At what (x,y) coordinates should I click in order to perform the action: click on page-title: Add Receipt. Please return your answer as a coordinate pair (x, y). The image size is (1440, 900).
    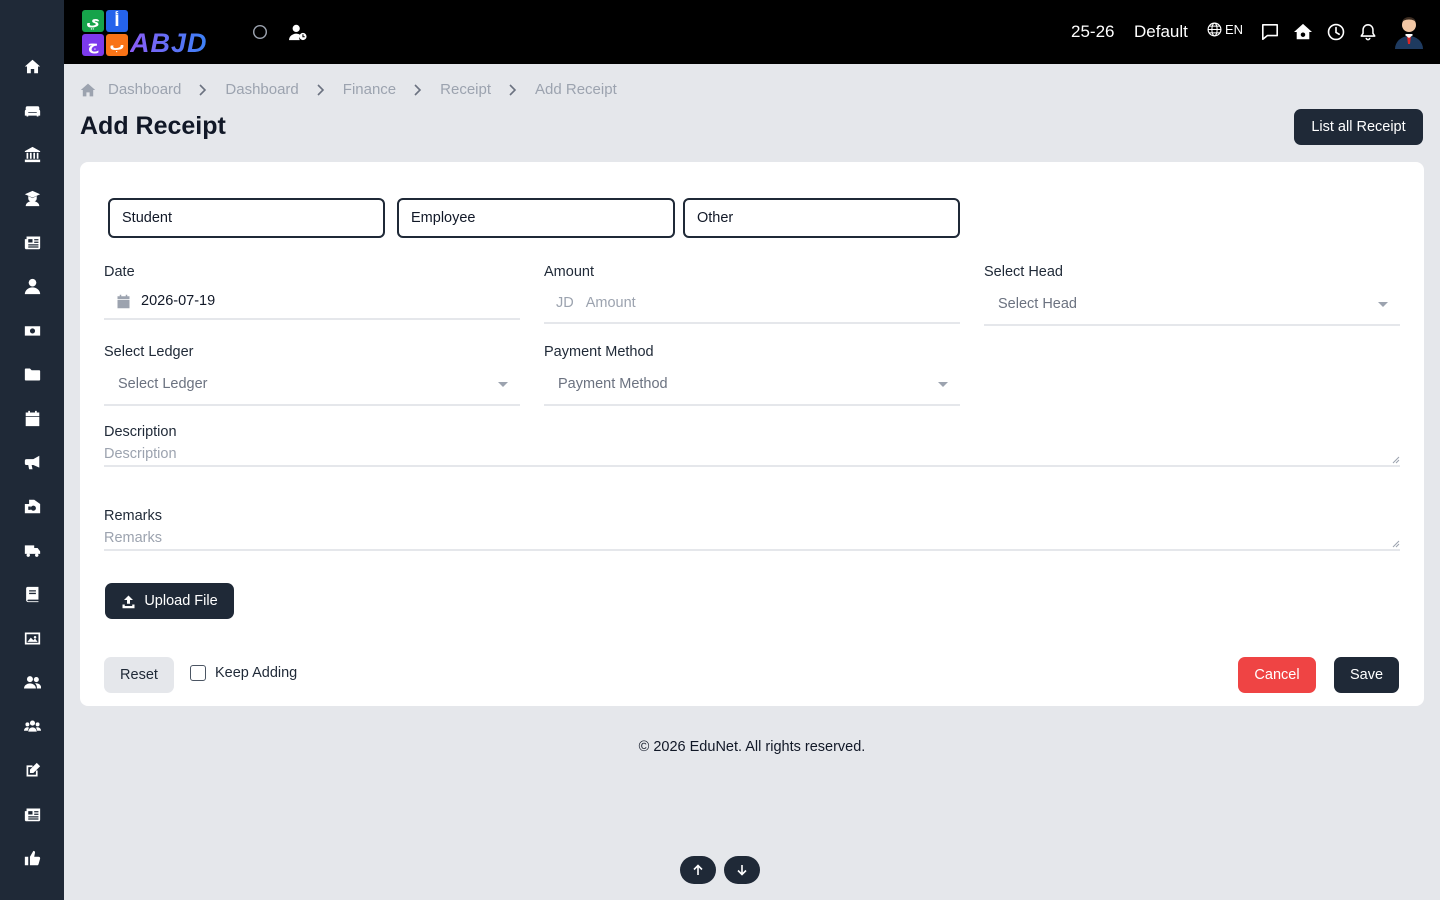
    Looking at the image, I should click on (153, 126).